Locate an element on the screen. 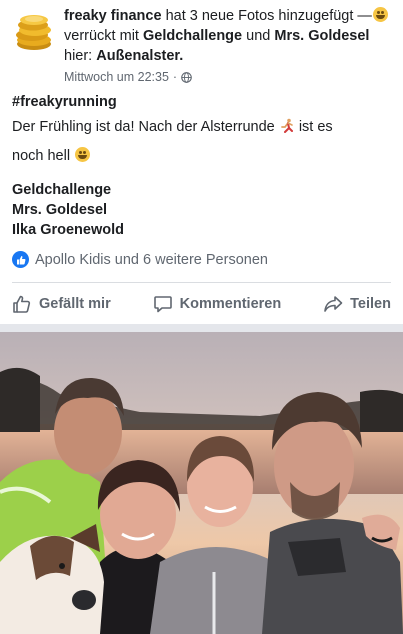 Image resolution: width=403 pixels, height=634 pixels. comment-bubble-icon is located at coordinates (162, 304).